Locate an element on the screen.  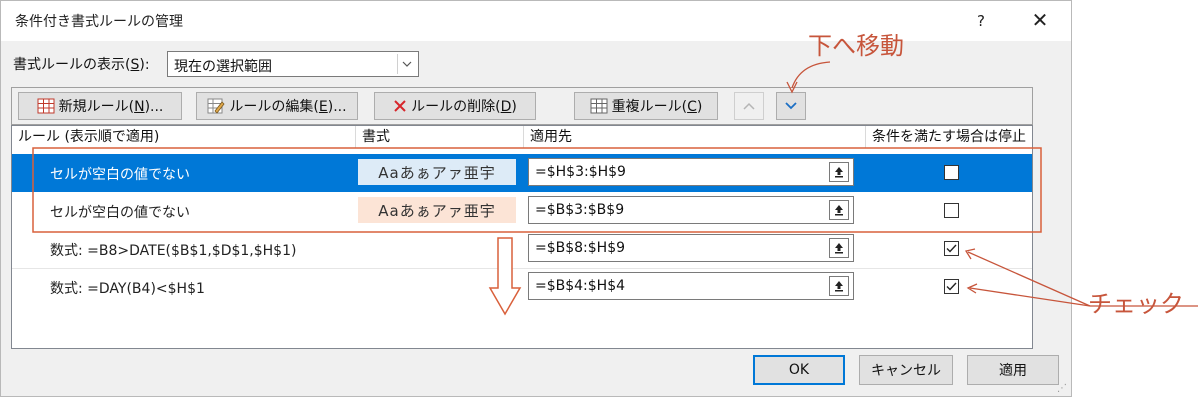
move-down-leader-line is located at coordinates (811, 75).